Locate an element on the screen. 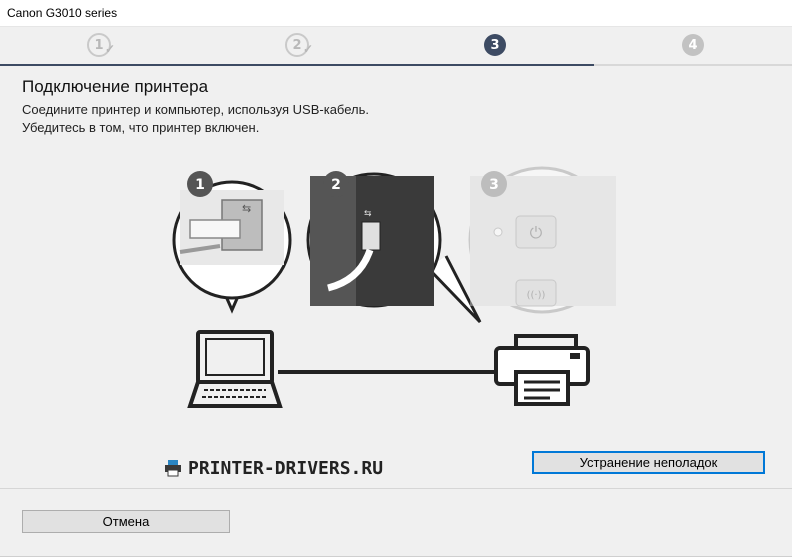 This screenshot has width=792, height=557. step-4-circle: 4 is located at coordinates (693, 45).